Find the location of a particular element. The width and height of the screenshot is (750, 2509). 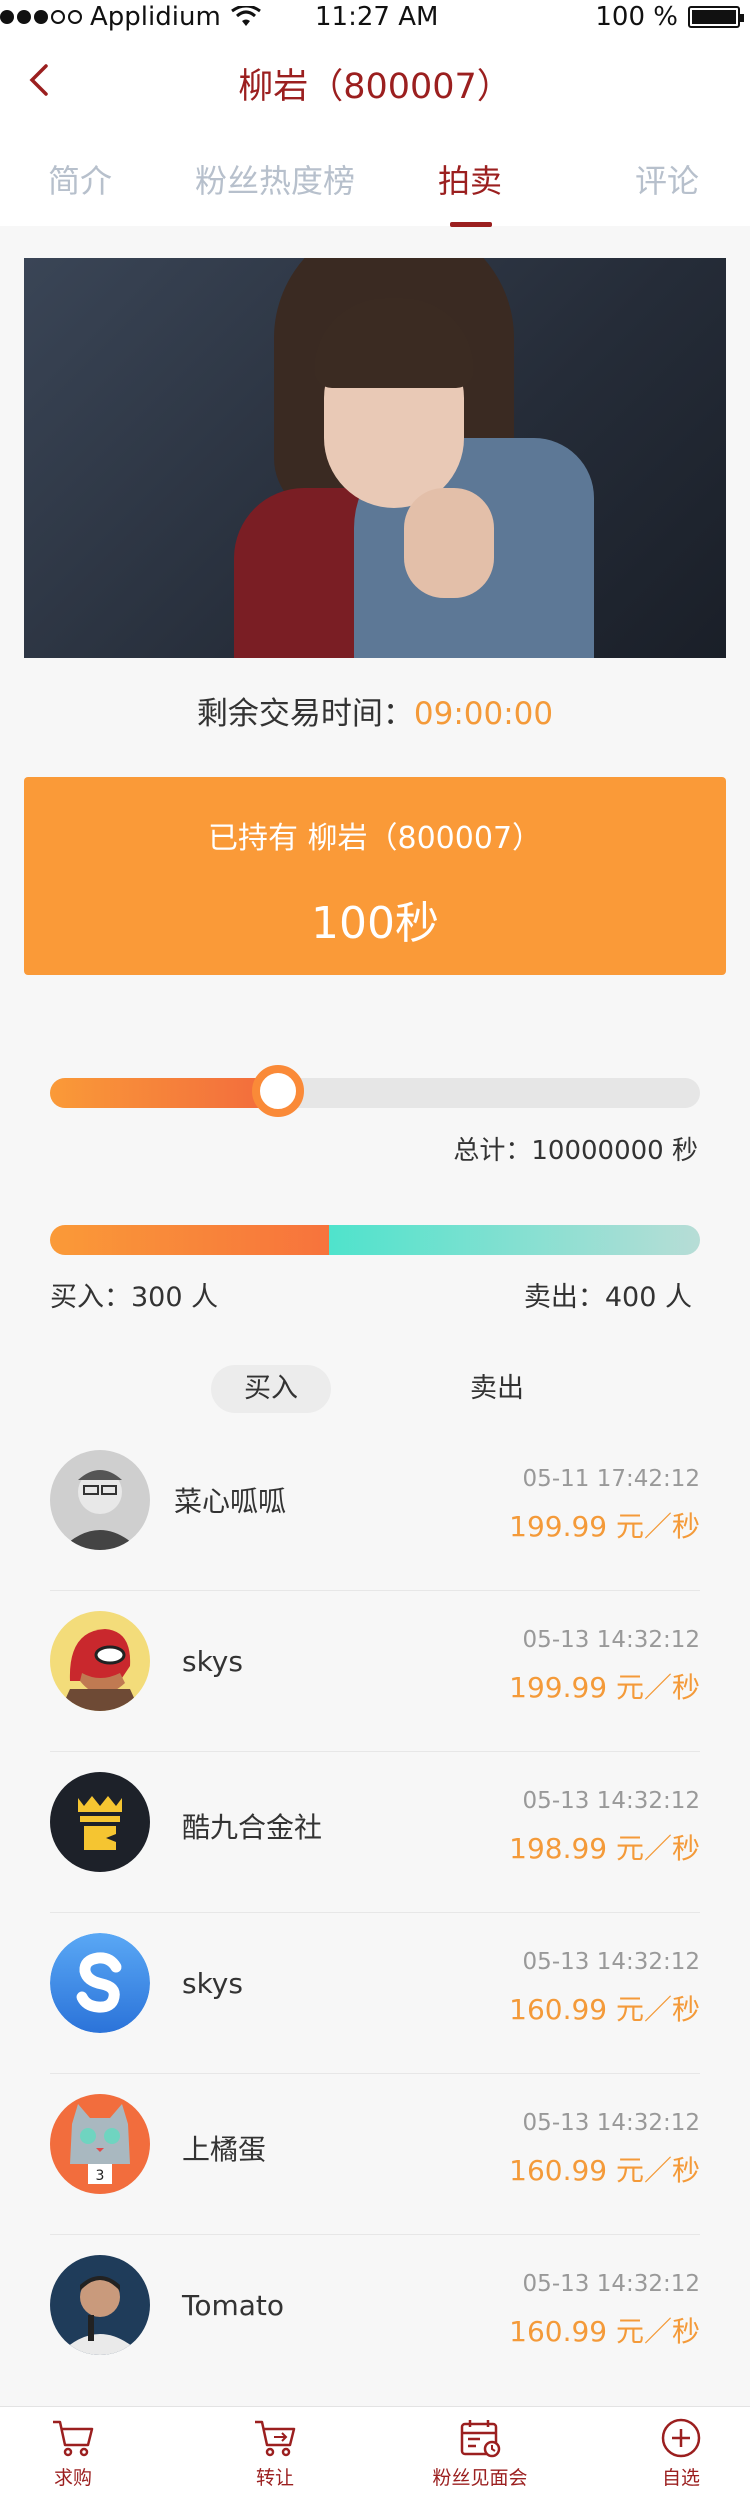

trade-price: 198.99 元／秒 is located at coordinates (604, 1848).